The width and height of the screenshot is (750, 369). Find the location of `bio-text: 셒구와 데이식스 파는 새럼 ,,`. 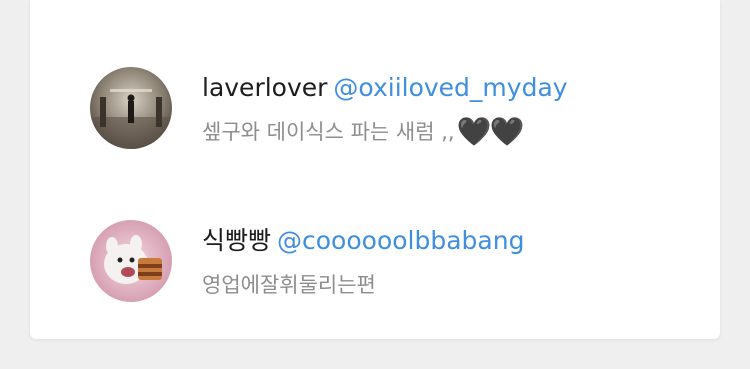

bio-text: 셒구와 데이식스 파는 새럼 ,, is located at coordinates (328, 132).